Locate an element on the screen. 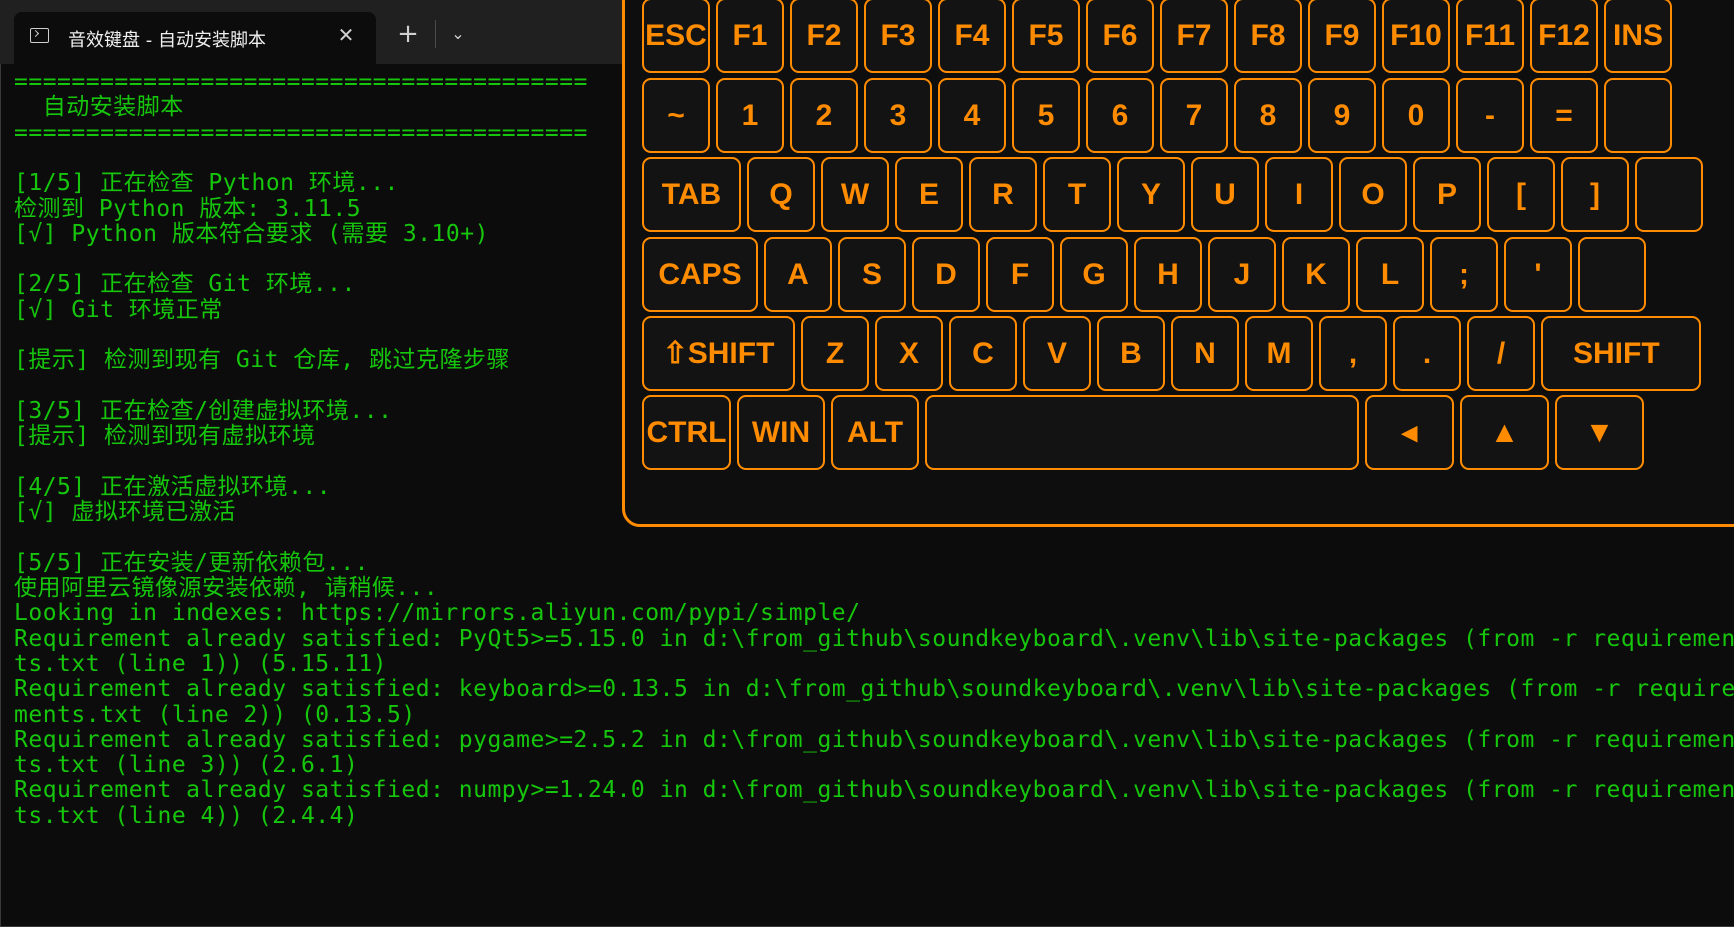  terminal-line: [提示] 检测到现有 Git 仓库, 跳过克隆步骤 is located at coordinates (262, 360).